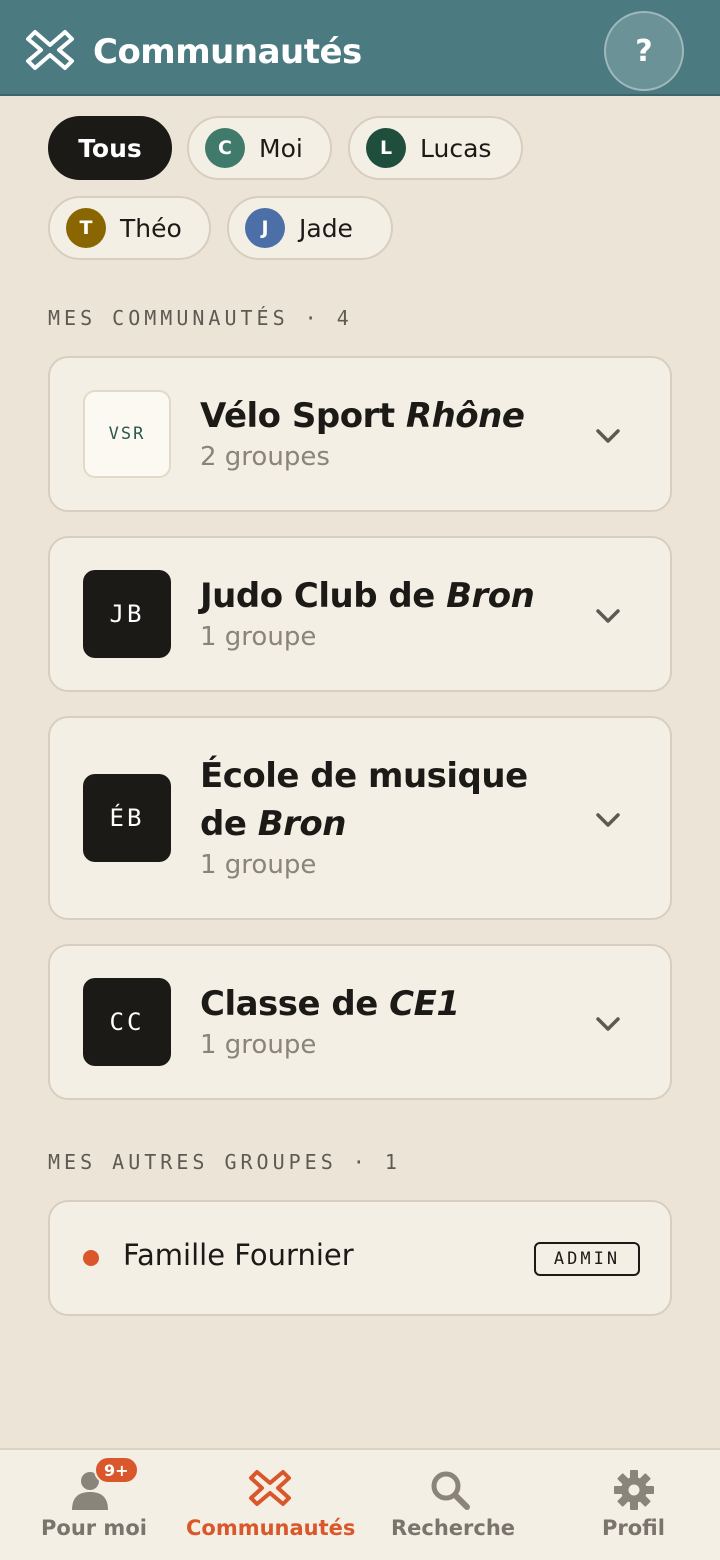 The height and width of the screenshot is (1560, 720). Describe the element at coordinates (224, 1162) in the screenshot. I see `other-groups-section-label: MES AUTRES GROUPES · 1` at that location.